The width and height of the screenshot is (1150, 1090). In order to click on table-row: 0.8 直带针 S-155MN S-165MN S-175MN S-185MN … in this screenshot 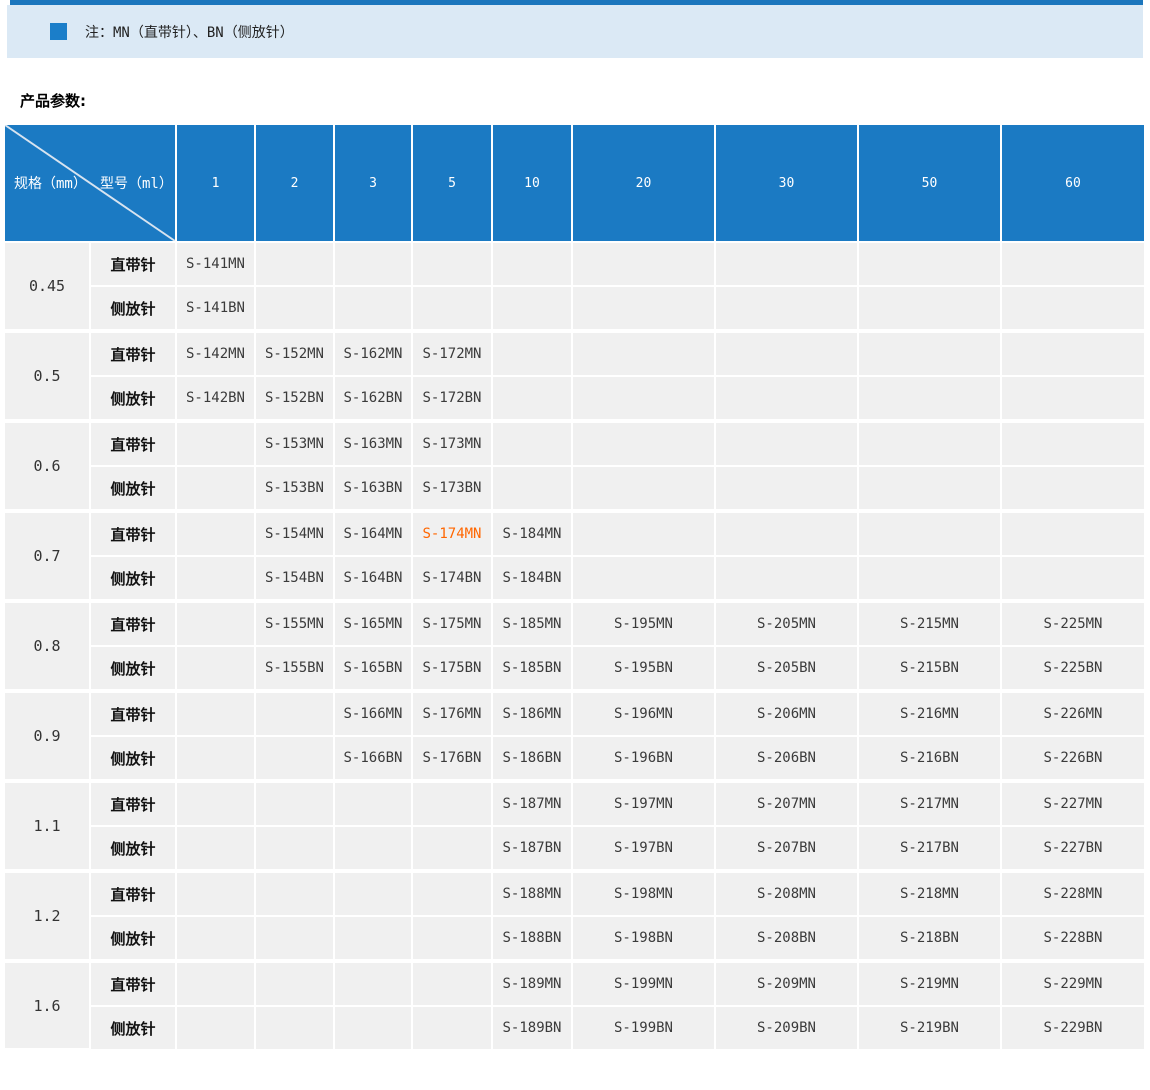, I will do `click(575, 647)`.